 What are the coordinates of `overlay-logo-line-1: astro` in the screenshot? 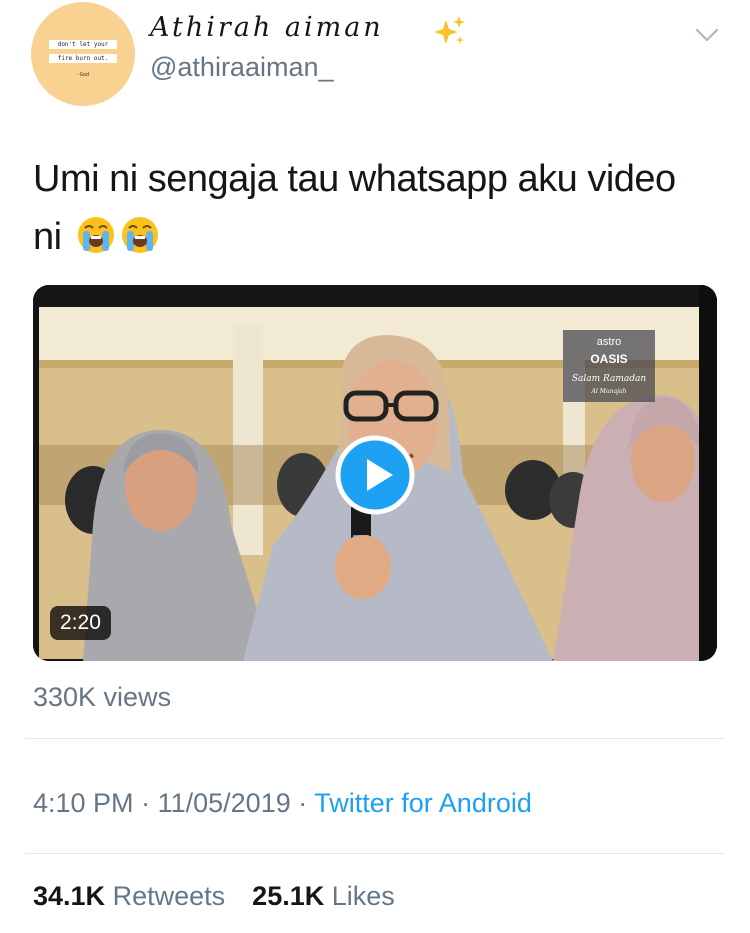 It's located at (609, 342).